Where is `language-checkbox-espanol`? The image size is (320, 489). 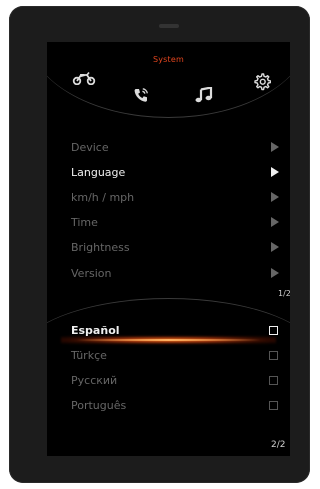 language-checkbox-espanol is located at coordinates (273, 330).